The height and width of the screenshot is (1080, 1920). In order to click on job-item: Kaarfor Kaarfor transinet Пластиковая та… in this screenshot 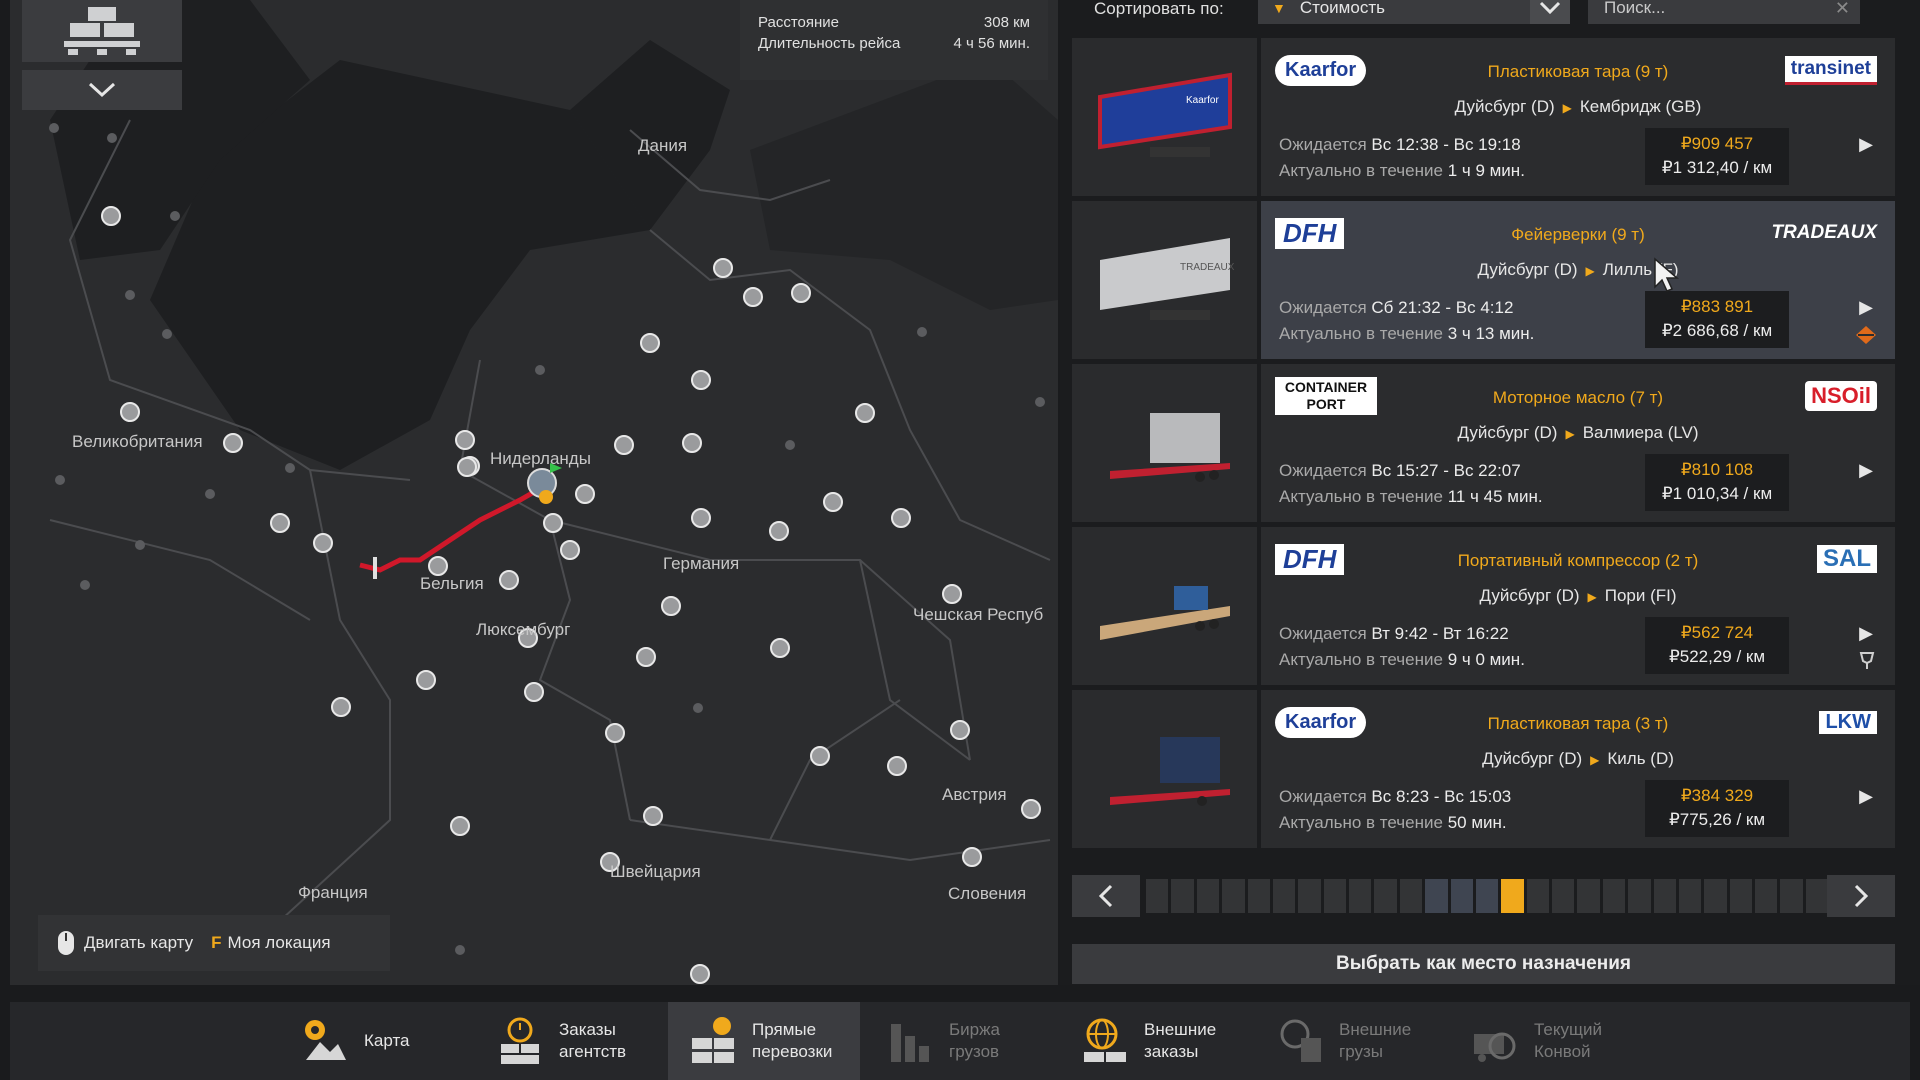, I will do `click(1483, 117)`.